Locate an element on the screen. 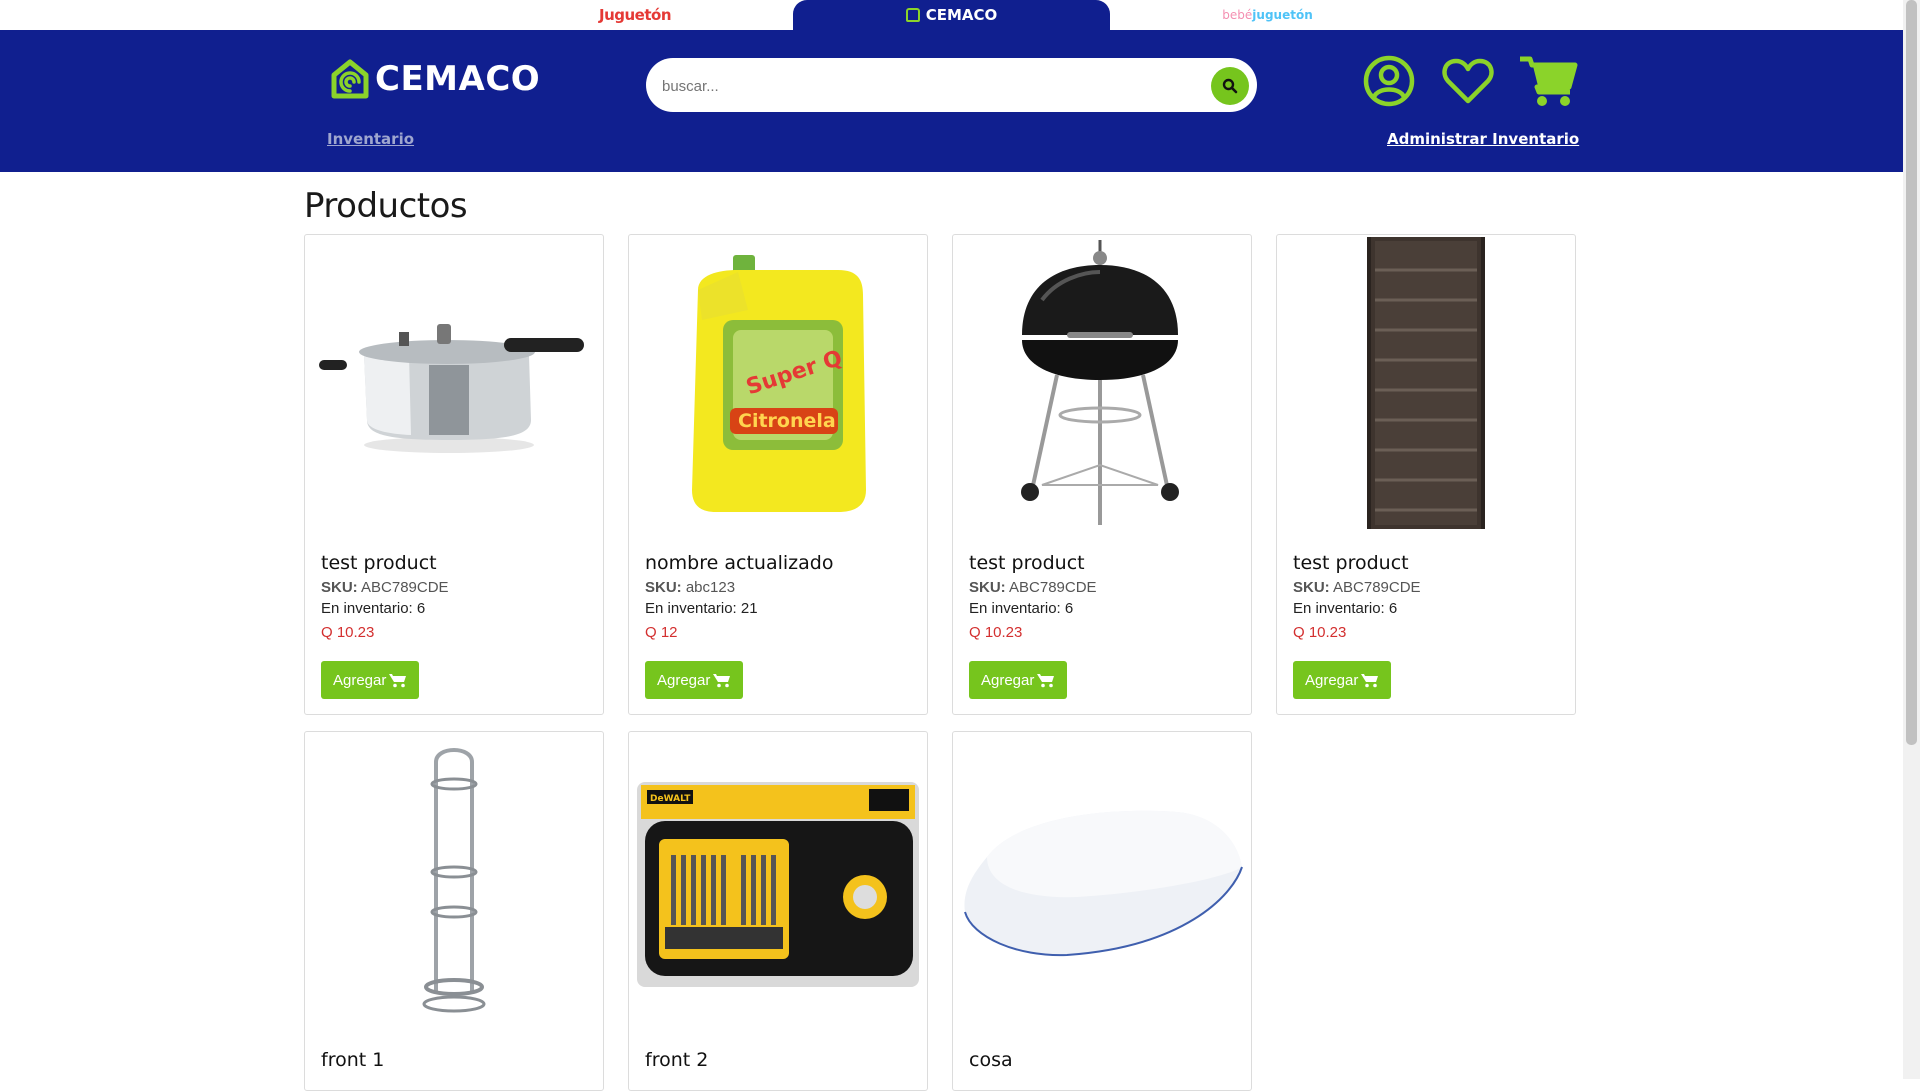 The width and height of the screenshot is (1920, 1091). brand-tab-cemaco-label: CEMACO is located at coordinates (961, 15).